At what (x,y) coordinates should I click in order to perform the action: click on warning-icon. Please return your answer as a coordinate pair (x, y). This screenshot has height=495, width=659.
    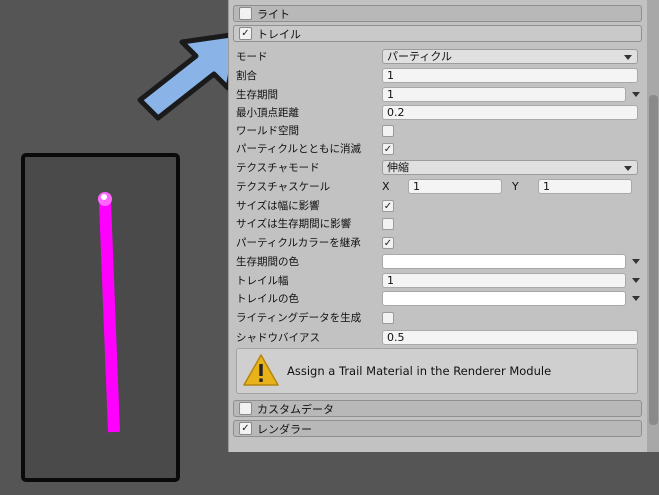
    Looking at the image, I should click on (261, 370).